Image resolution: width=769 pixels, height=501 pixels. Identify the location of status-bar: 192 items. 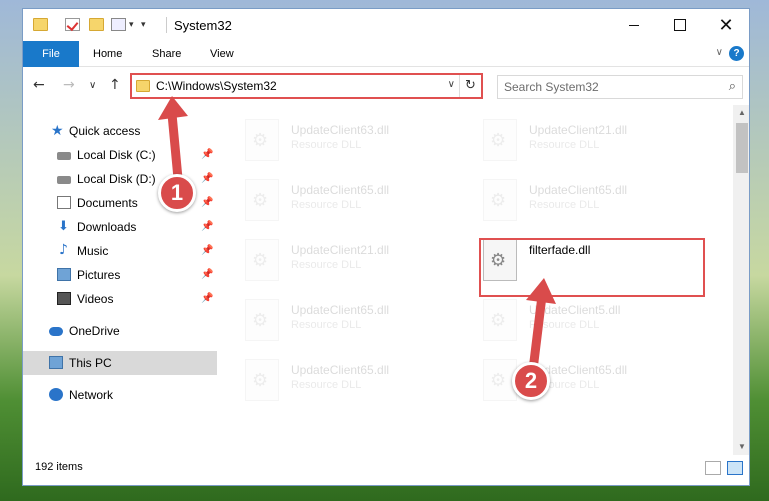
(386, 470).